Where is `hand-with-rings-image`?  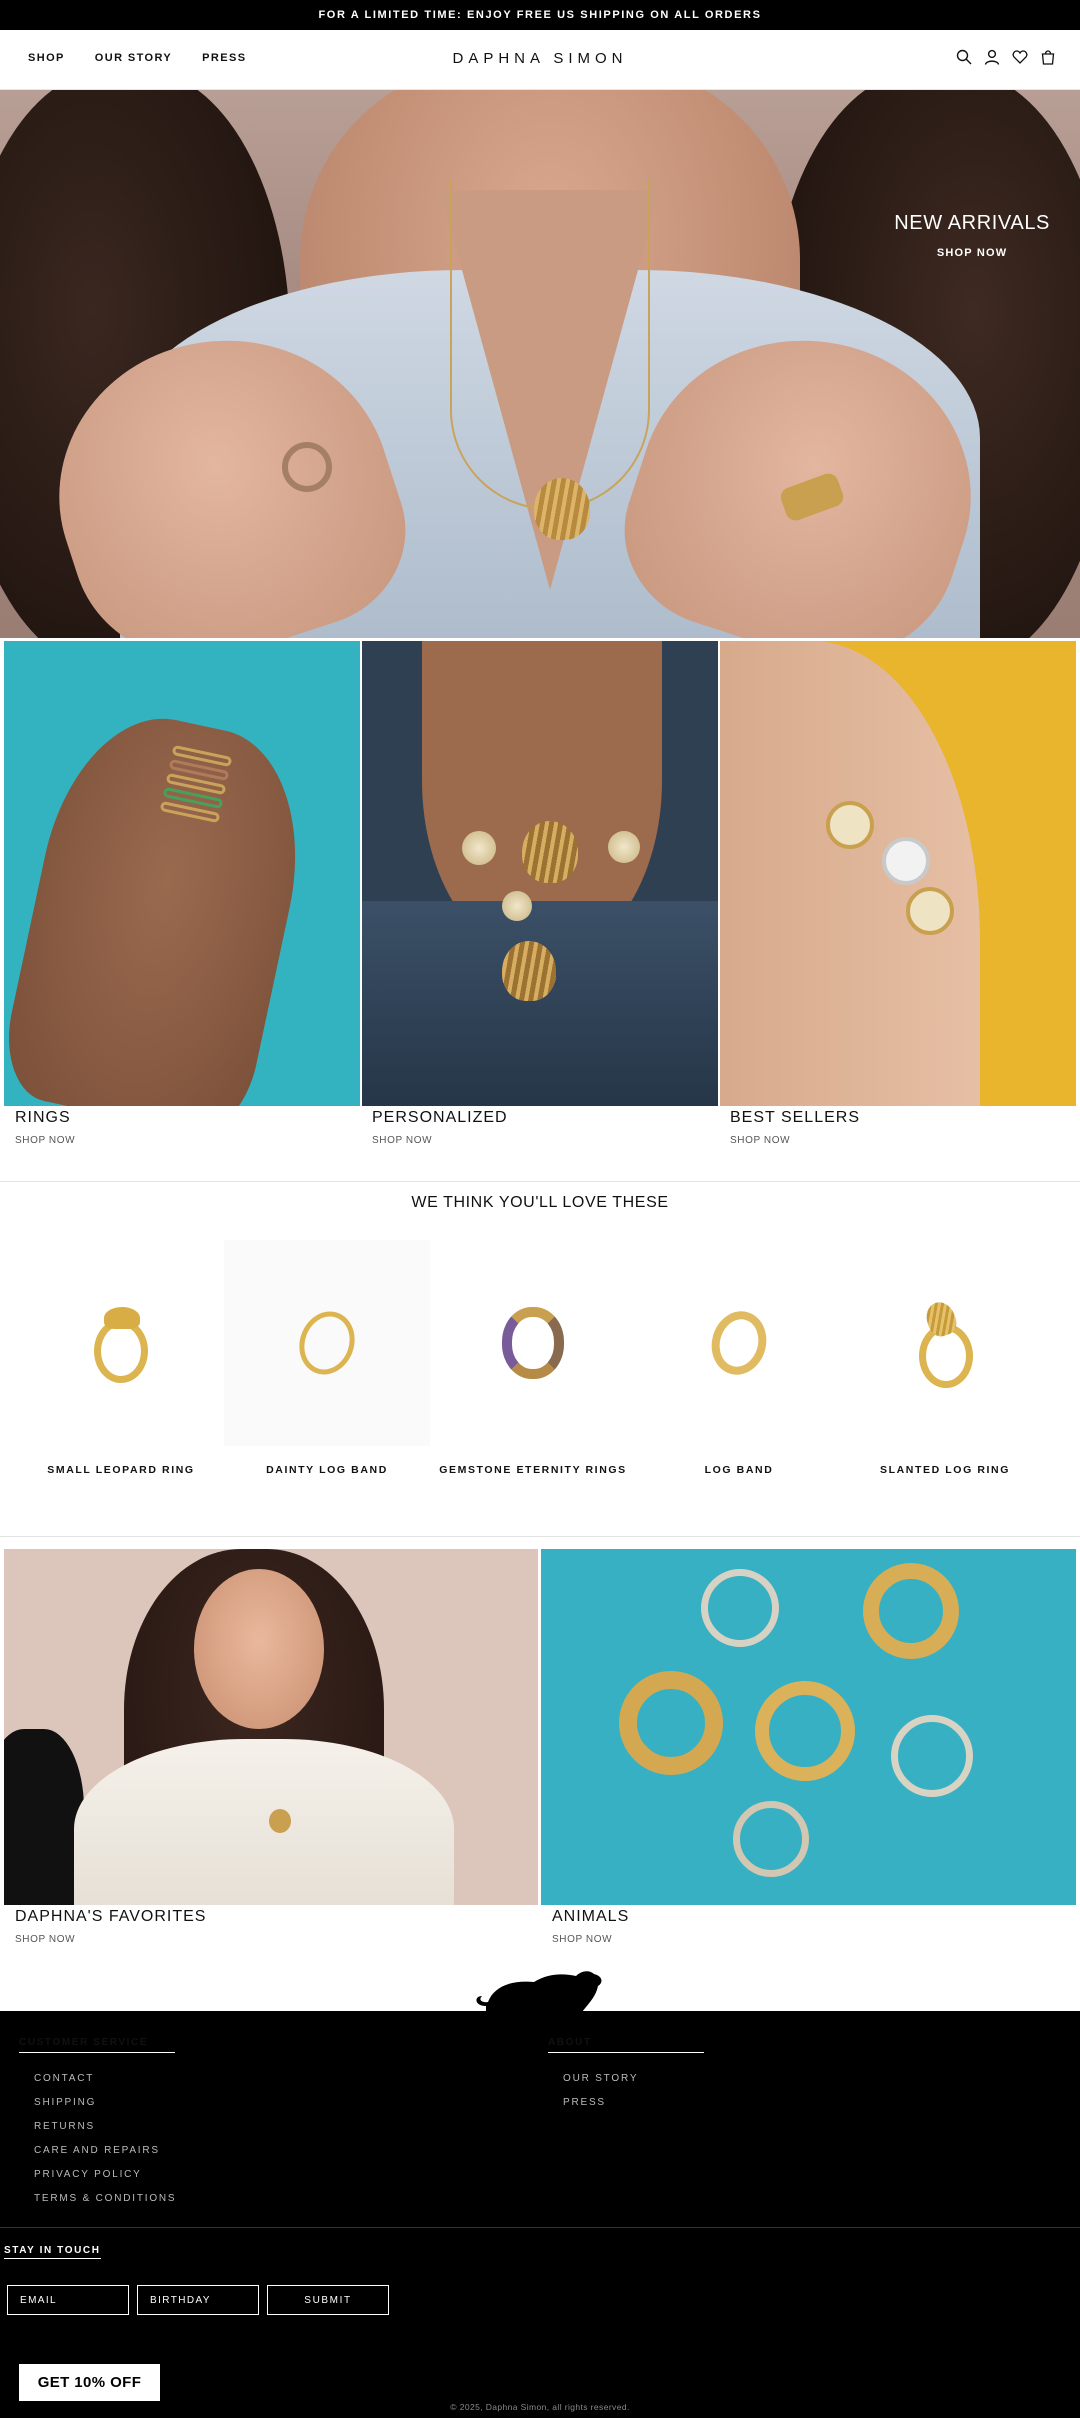 hand-with-rings-image is located at coordinates (163, 902).